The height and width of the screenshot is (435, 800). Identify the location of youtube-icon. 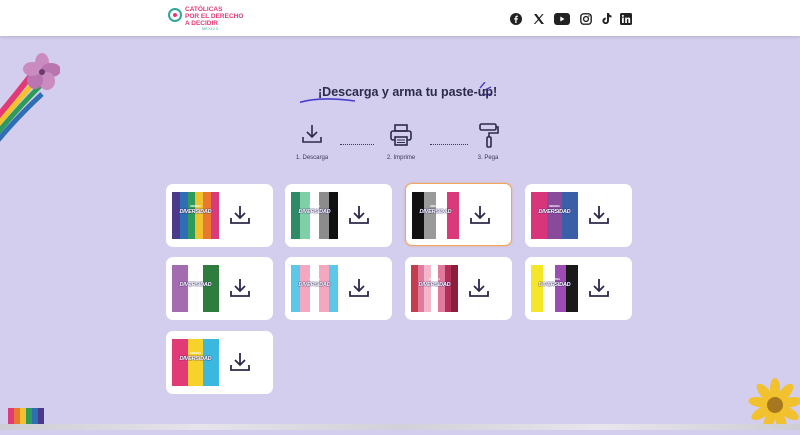
(562, 19).